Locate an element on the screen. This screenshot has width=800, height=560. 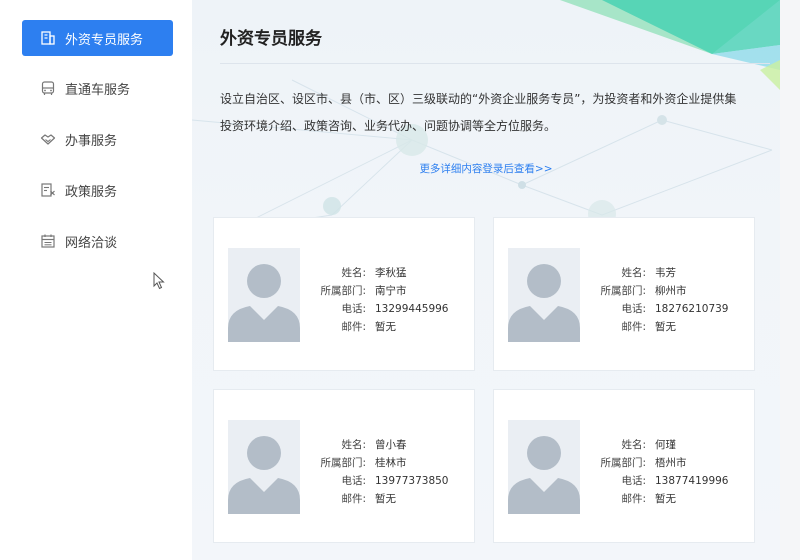
divider is located at coordinates (495, 63).